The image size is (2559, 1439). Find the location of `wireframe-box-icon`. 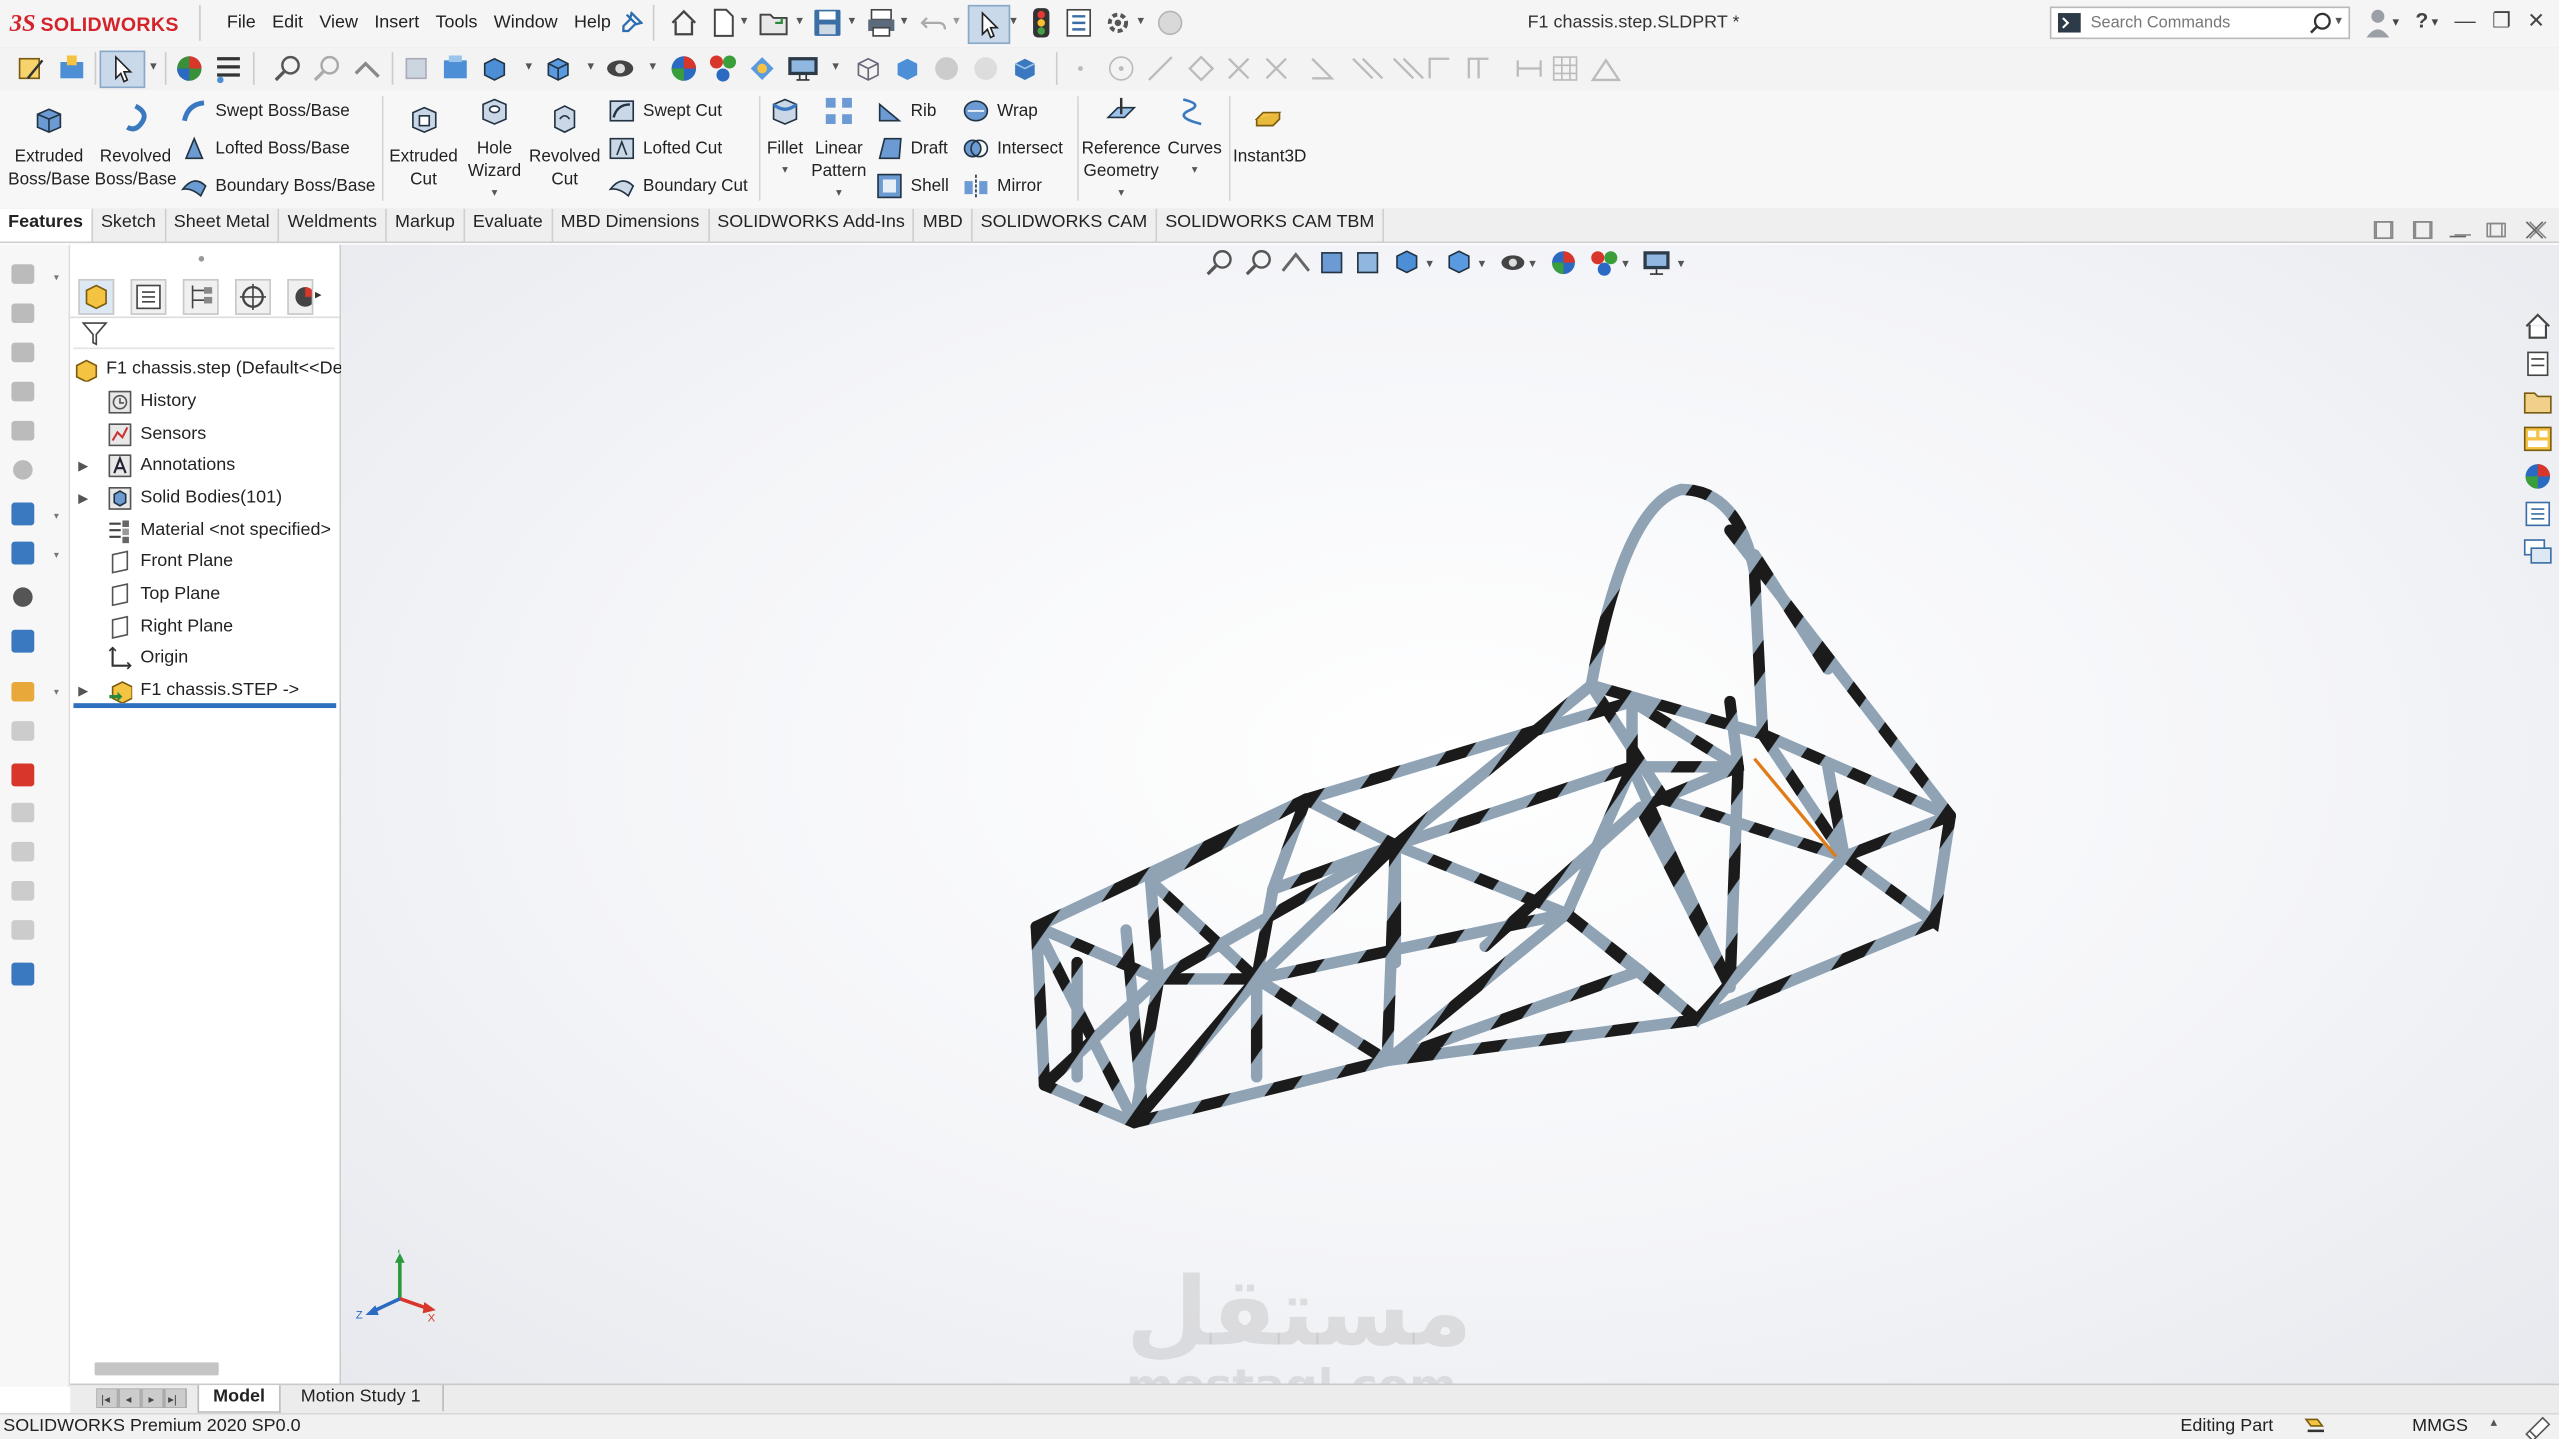

wireframe-box-icon is located at coordinates (868, 68).